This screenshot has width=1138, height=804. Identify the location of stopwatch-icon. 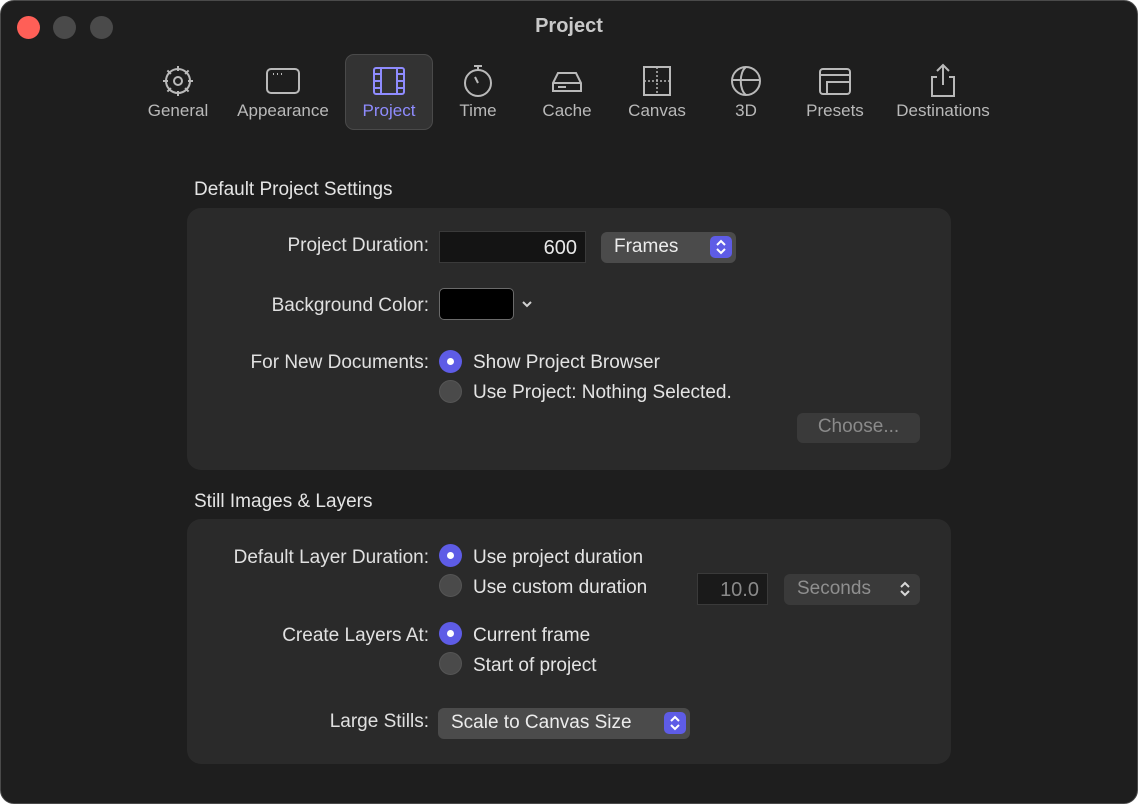
(478, 81).